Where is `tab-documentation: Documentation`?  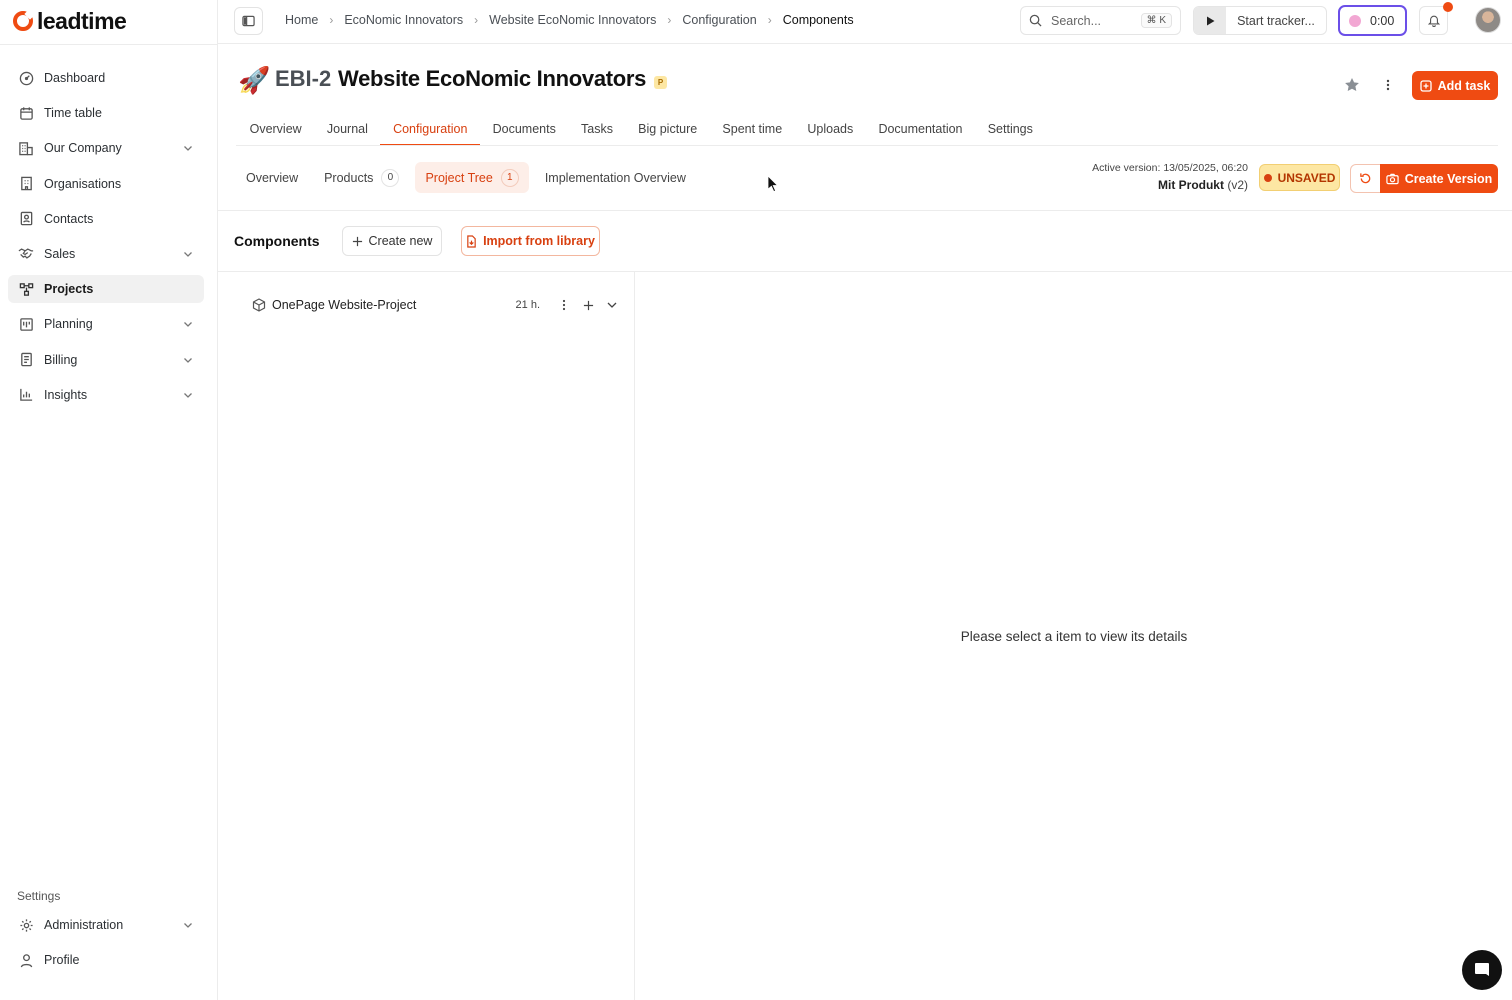
tab-documentation: Documentation is located at coordinates (920, 129).